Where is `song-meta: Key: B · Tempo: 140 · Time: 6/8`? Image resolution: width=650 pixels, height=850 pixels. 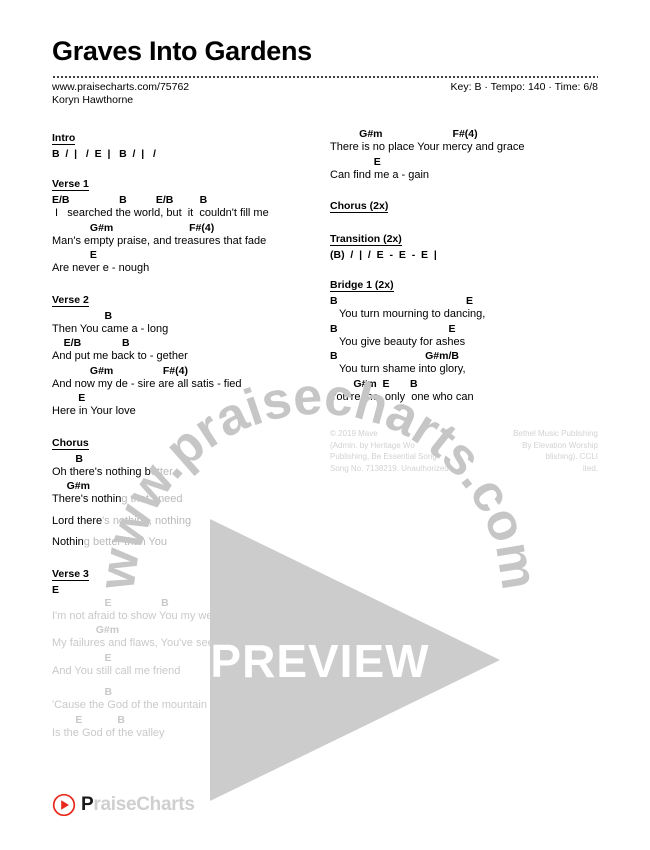
song-meta: Key: B · Tempo: 140 · Time: 6/8 is located at coordinates (524, 87).